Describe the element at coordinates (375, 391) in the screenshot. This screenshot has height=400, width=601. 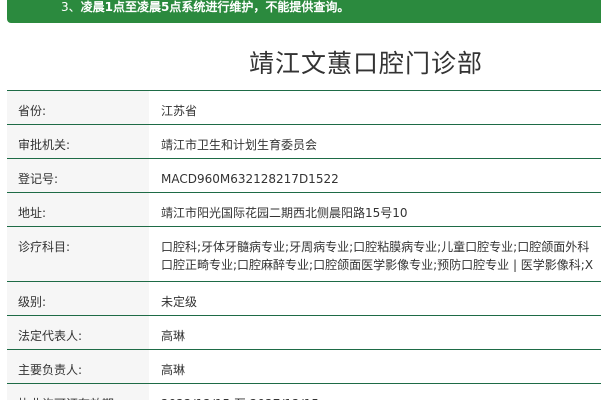
I see `info-value: 2022/12/15 至 2027/12/15` at that location.